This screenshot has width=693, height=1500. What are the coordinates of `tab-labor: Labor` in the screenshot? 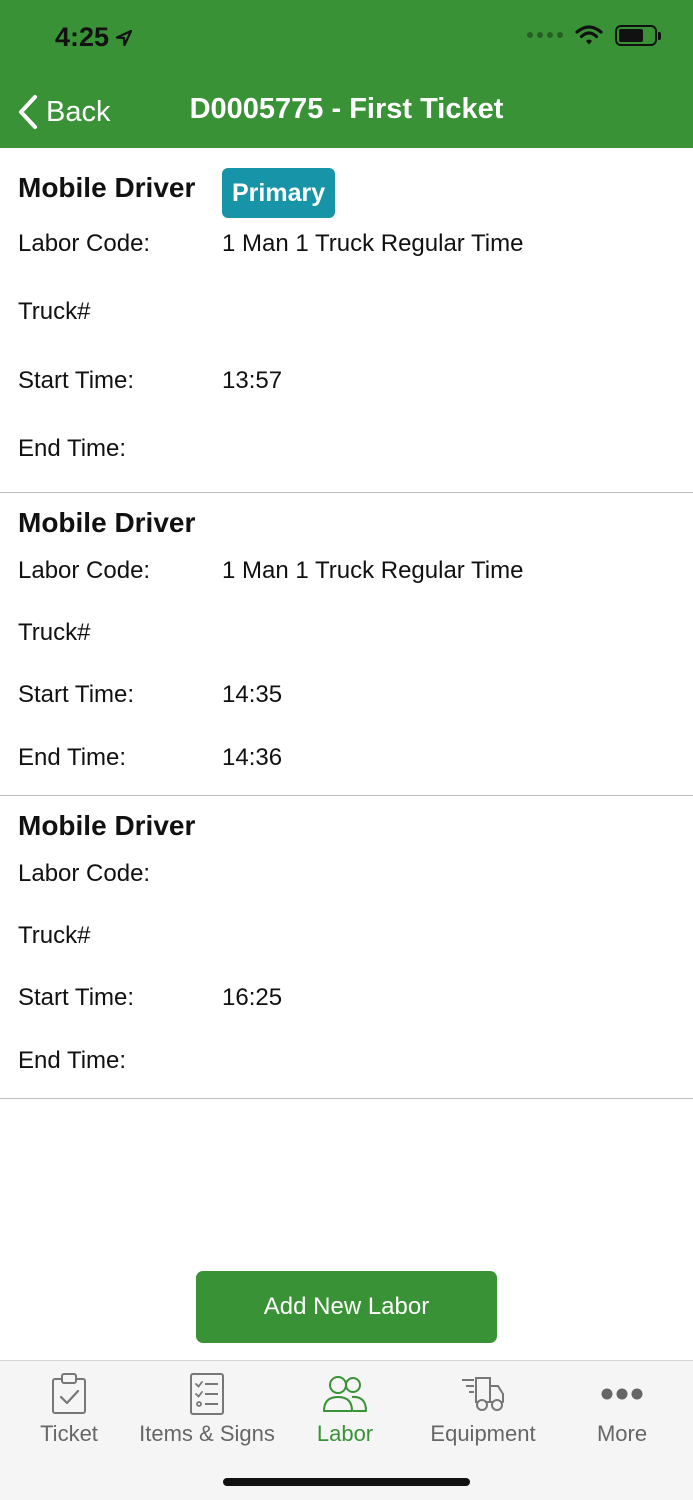 It's located at (345, 1408).